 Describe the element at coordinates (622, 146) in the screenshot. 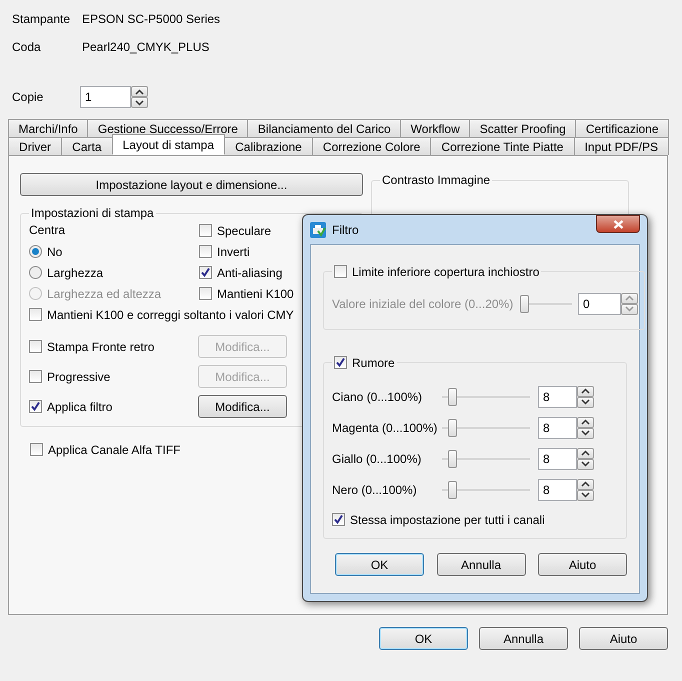

I see `tab: Input PDF/PS` at that location.